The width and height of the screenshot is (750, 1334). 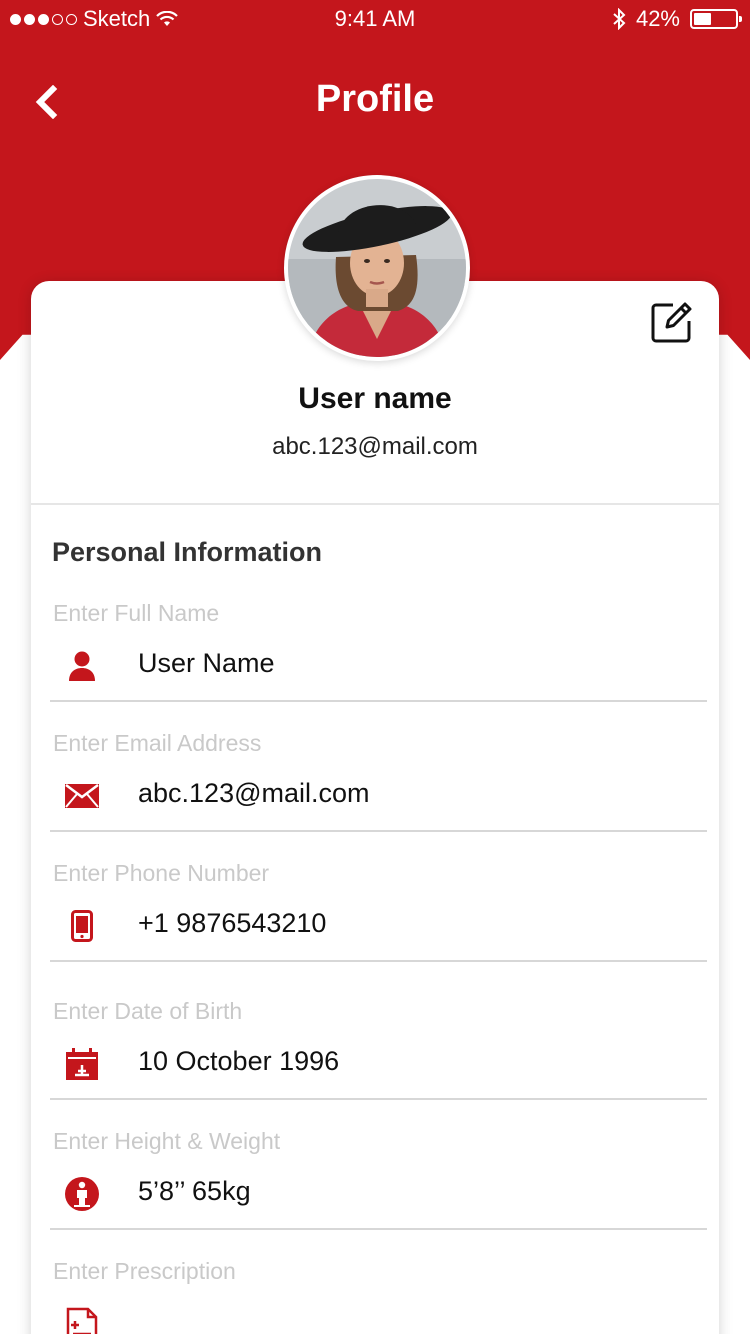 What do you see at coordinates (82, 1064) in the screenshot?
I see `calendar-icon` at bounding box center [82, 1064].